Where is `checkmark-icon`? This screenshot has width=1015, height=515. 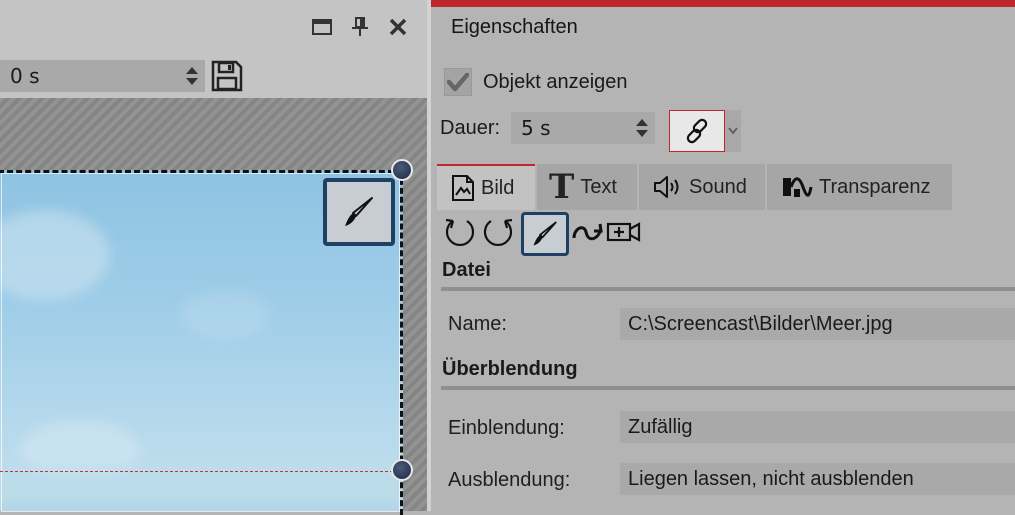
checkmark-icon is located at coordinates (458, 82).